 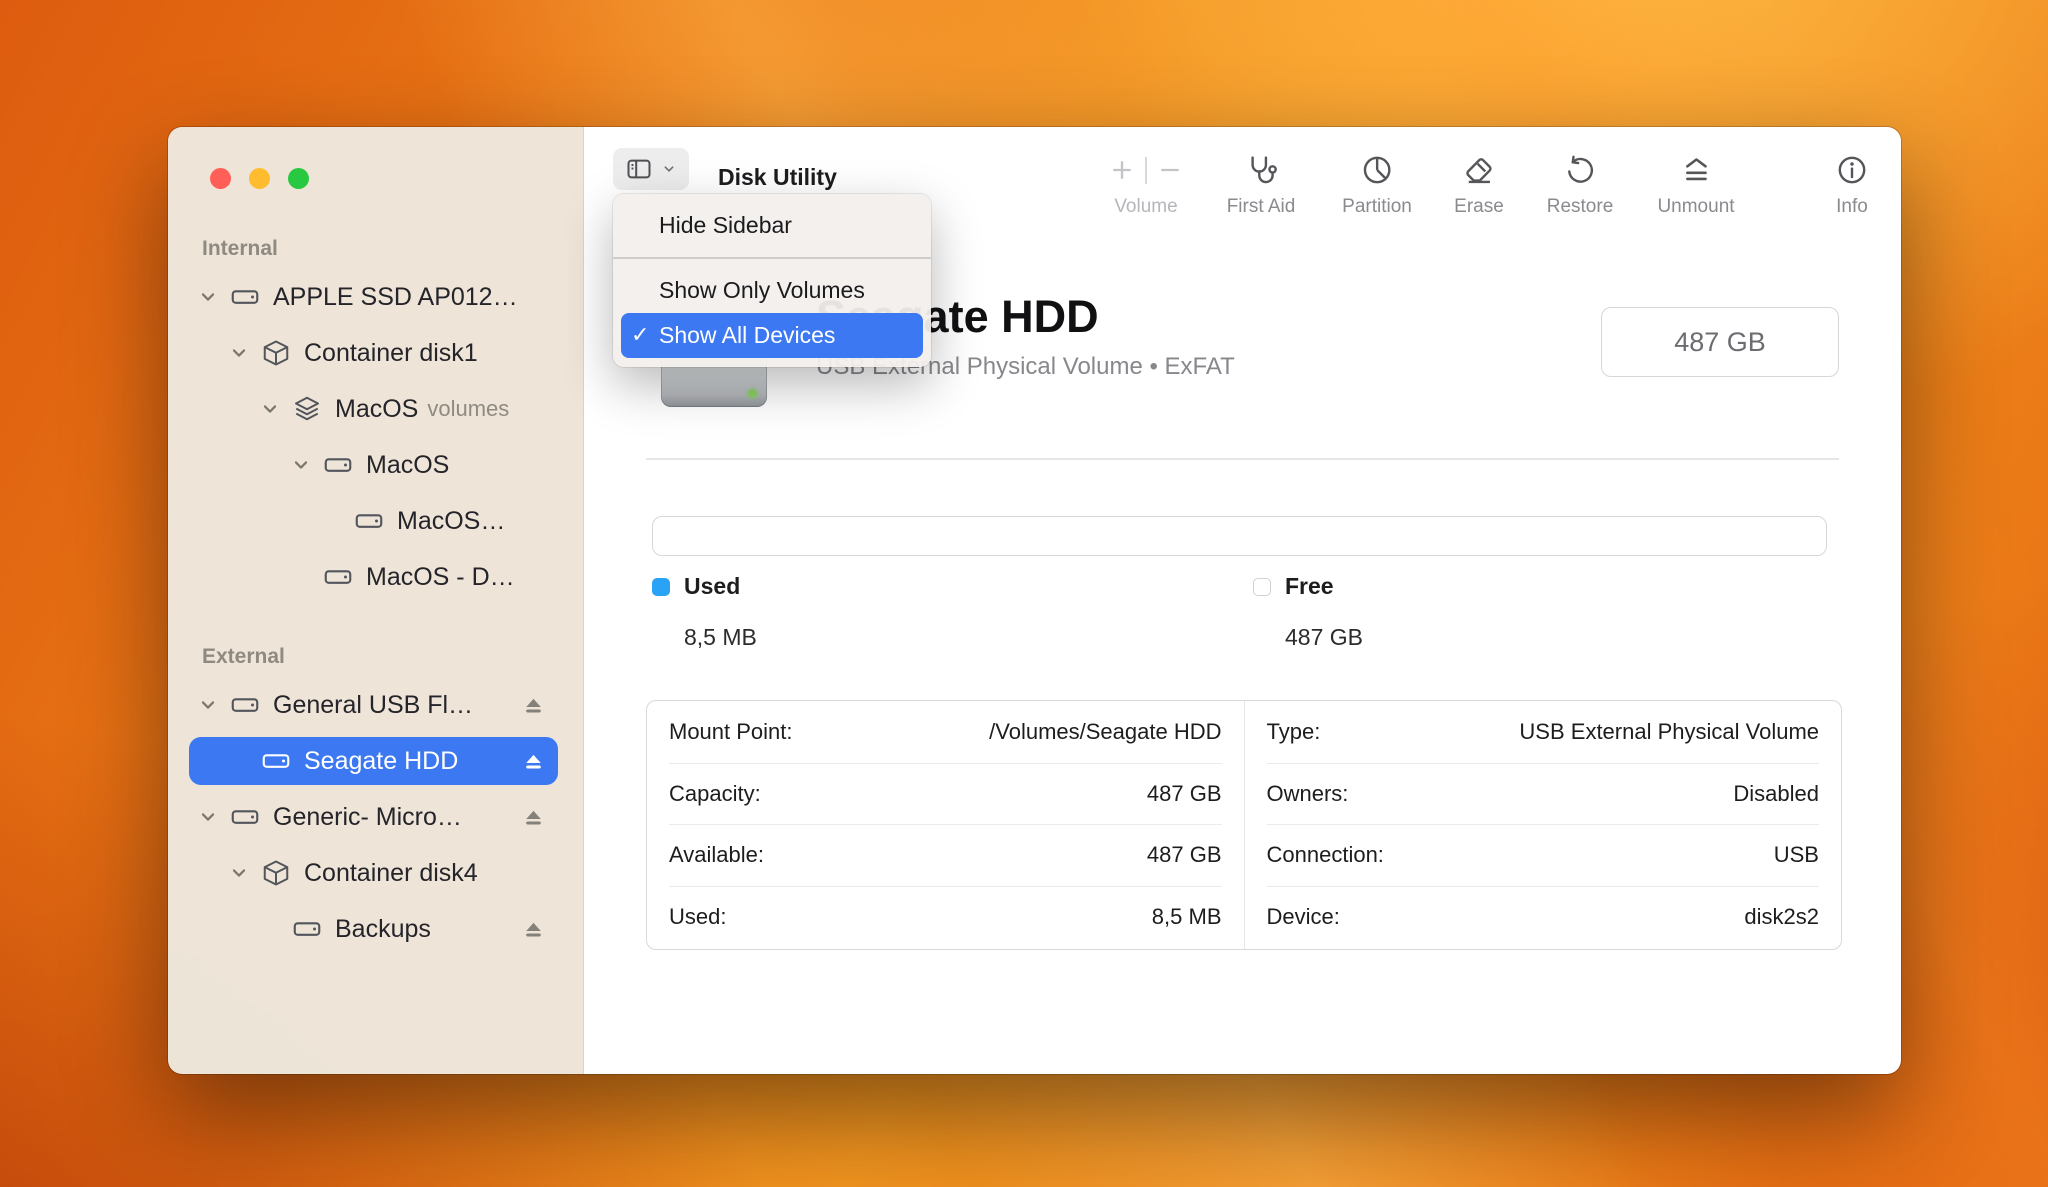 I want to click on detail-row: Type: USB External Physical Volume, so click(x=1543, y=732).